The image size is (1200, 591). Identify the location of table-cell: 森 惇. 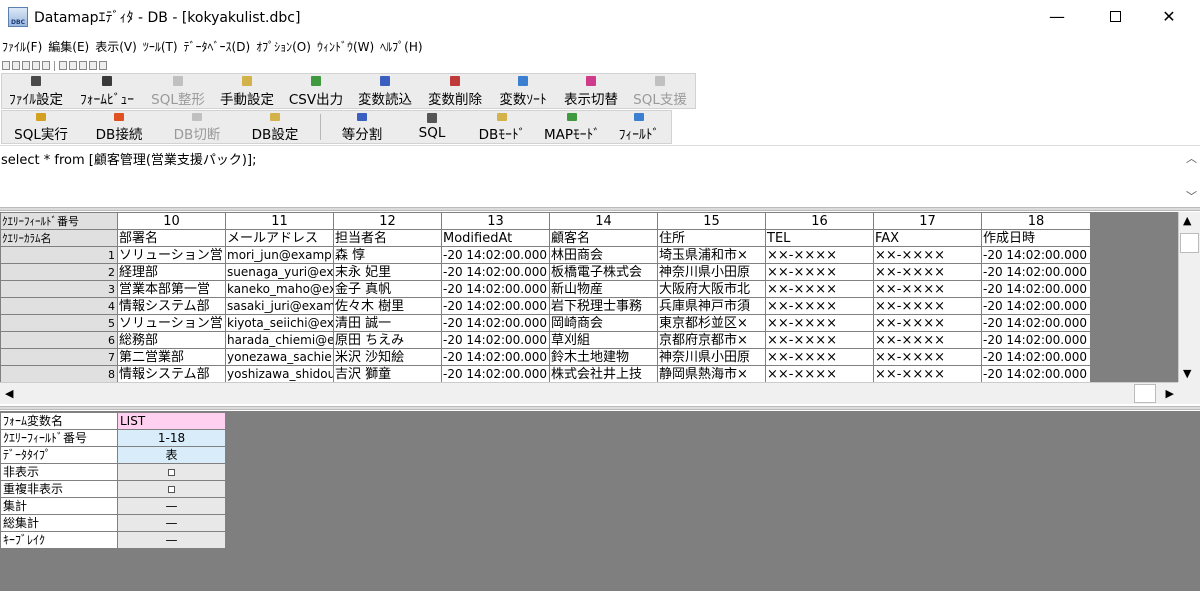
(387, 255).